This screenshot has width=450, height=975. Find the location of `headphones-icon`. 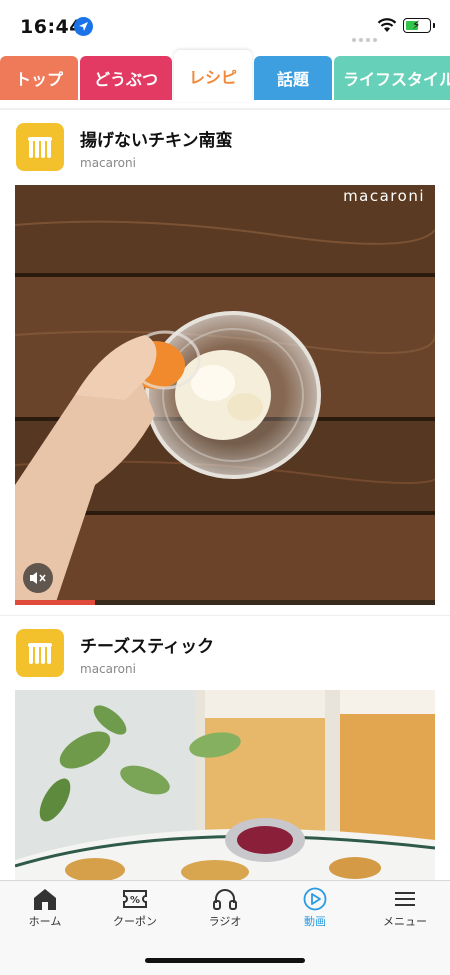

headphones-icon is located at coordinates (225, 899).